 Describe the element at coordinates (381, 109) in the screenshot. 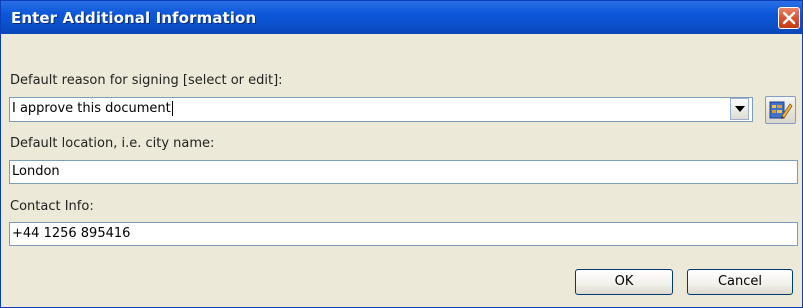

I see `reason-combo-field: I approve this document` at that location.